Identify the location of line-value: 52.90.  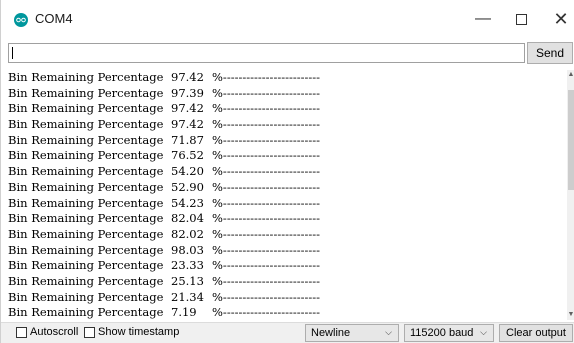
(187, 186).